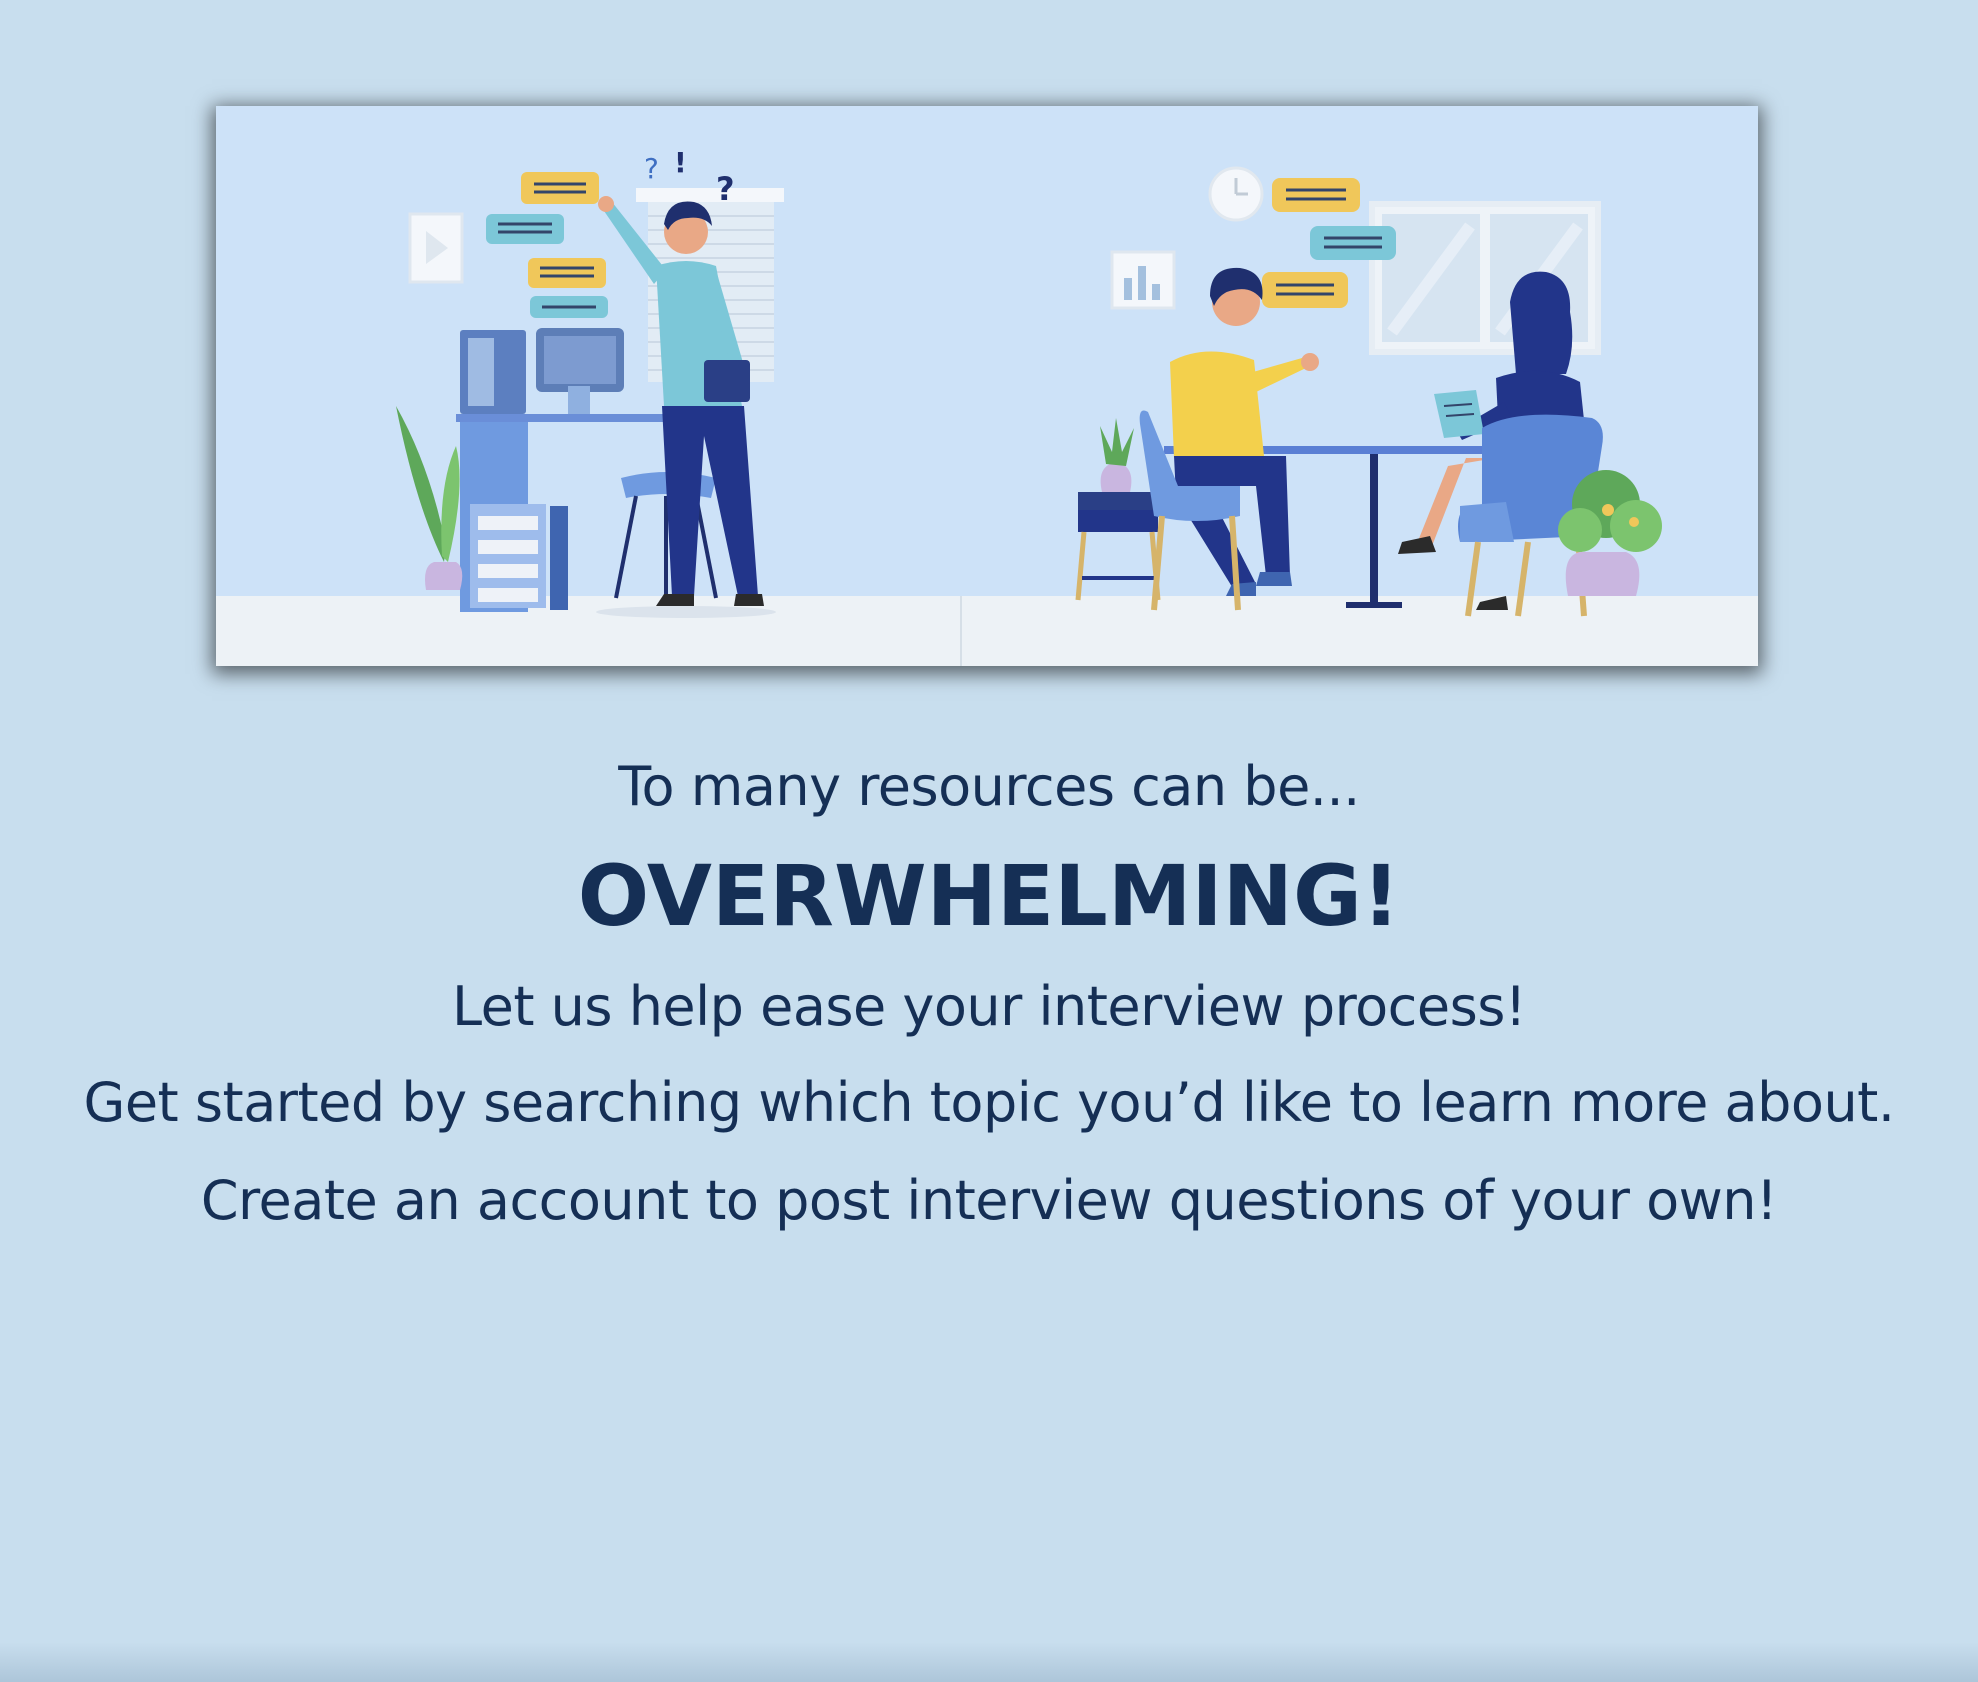  I want to click on bottom-fade, so click(989, 1662).